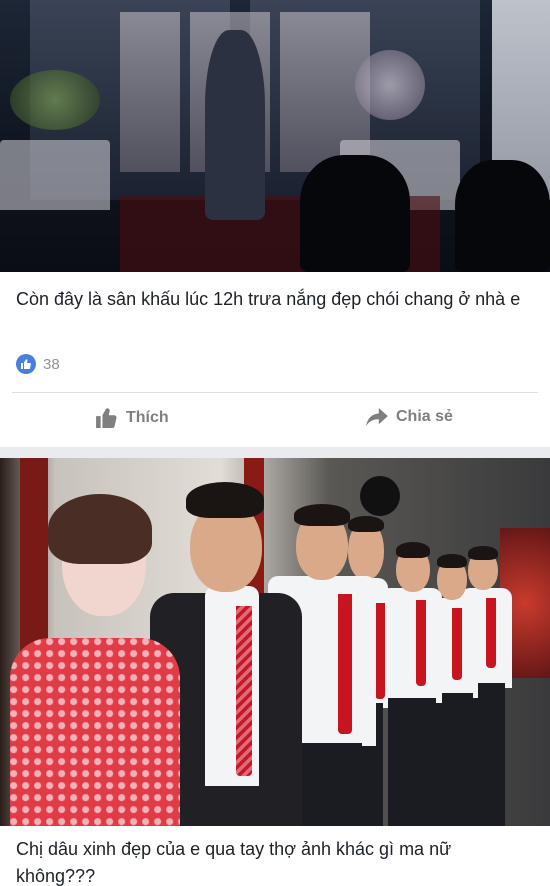 The width and height of the screenshot is (550, 886). Describe the element at coordinates (390, 85) in the screenshot. I see `flower-decor-right` at that location.